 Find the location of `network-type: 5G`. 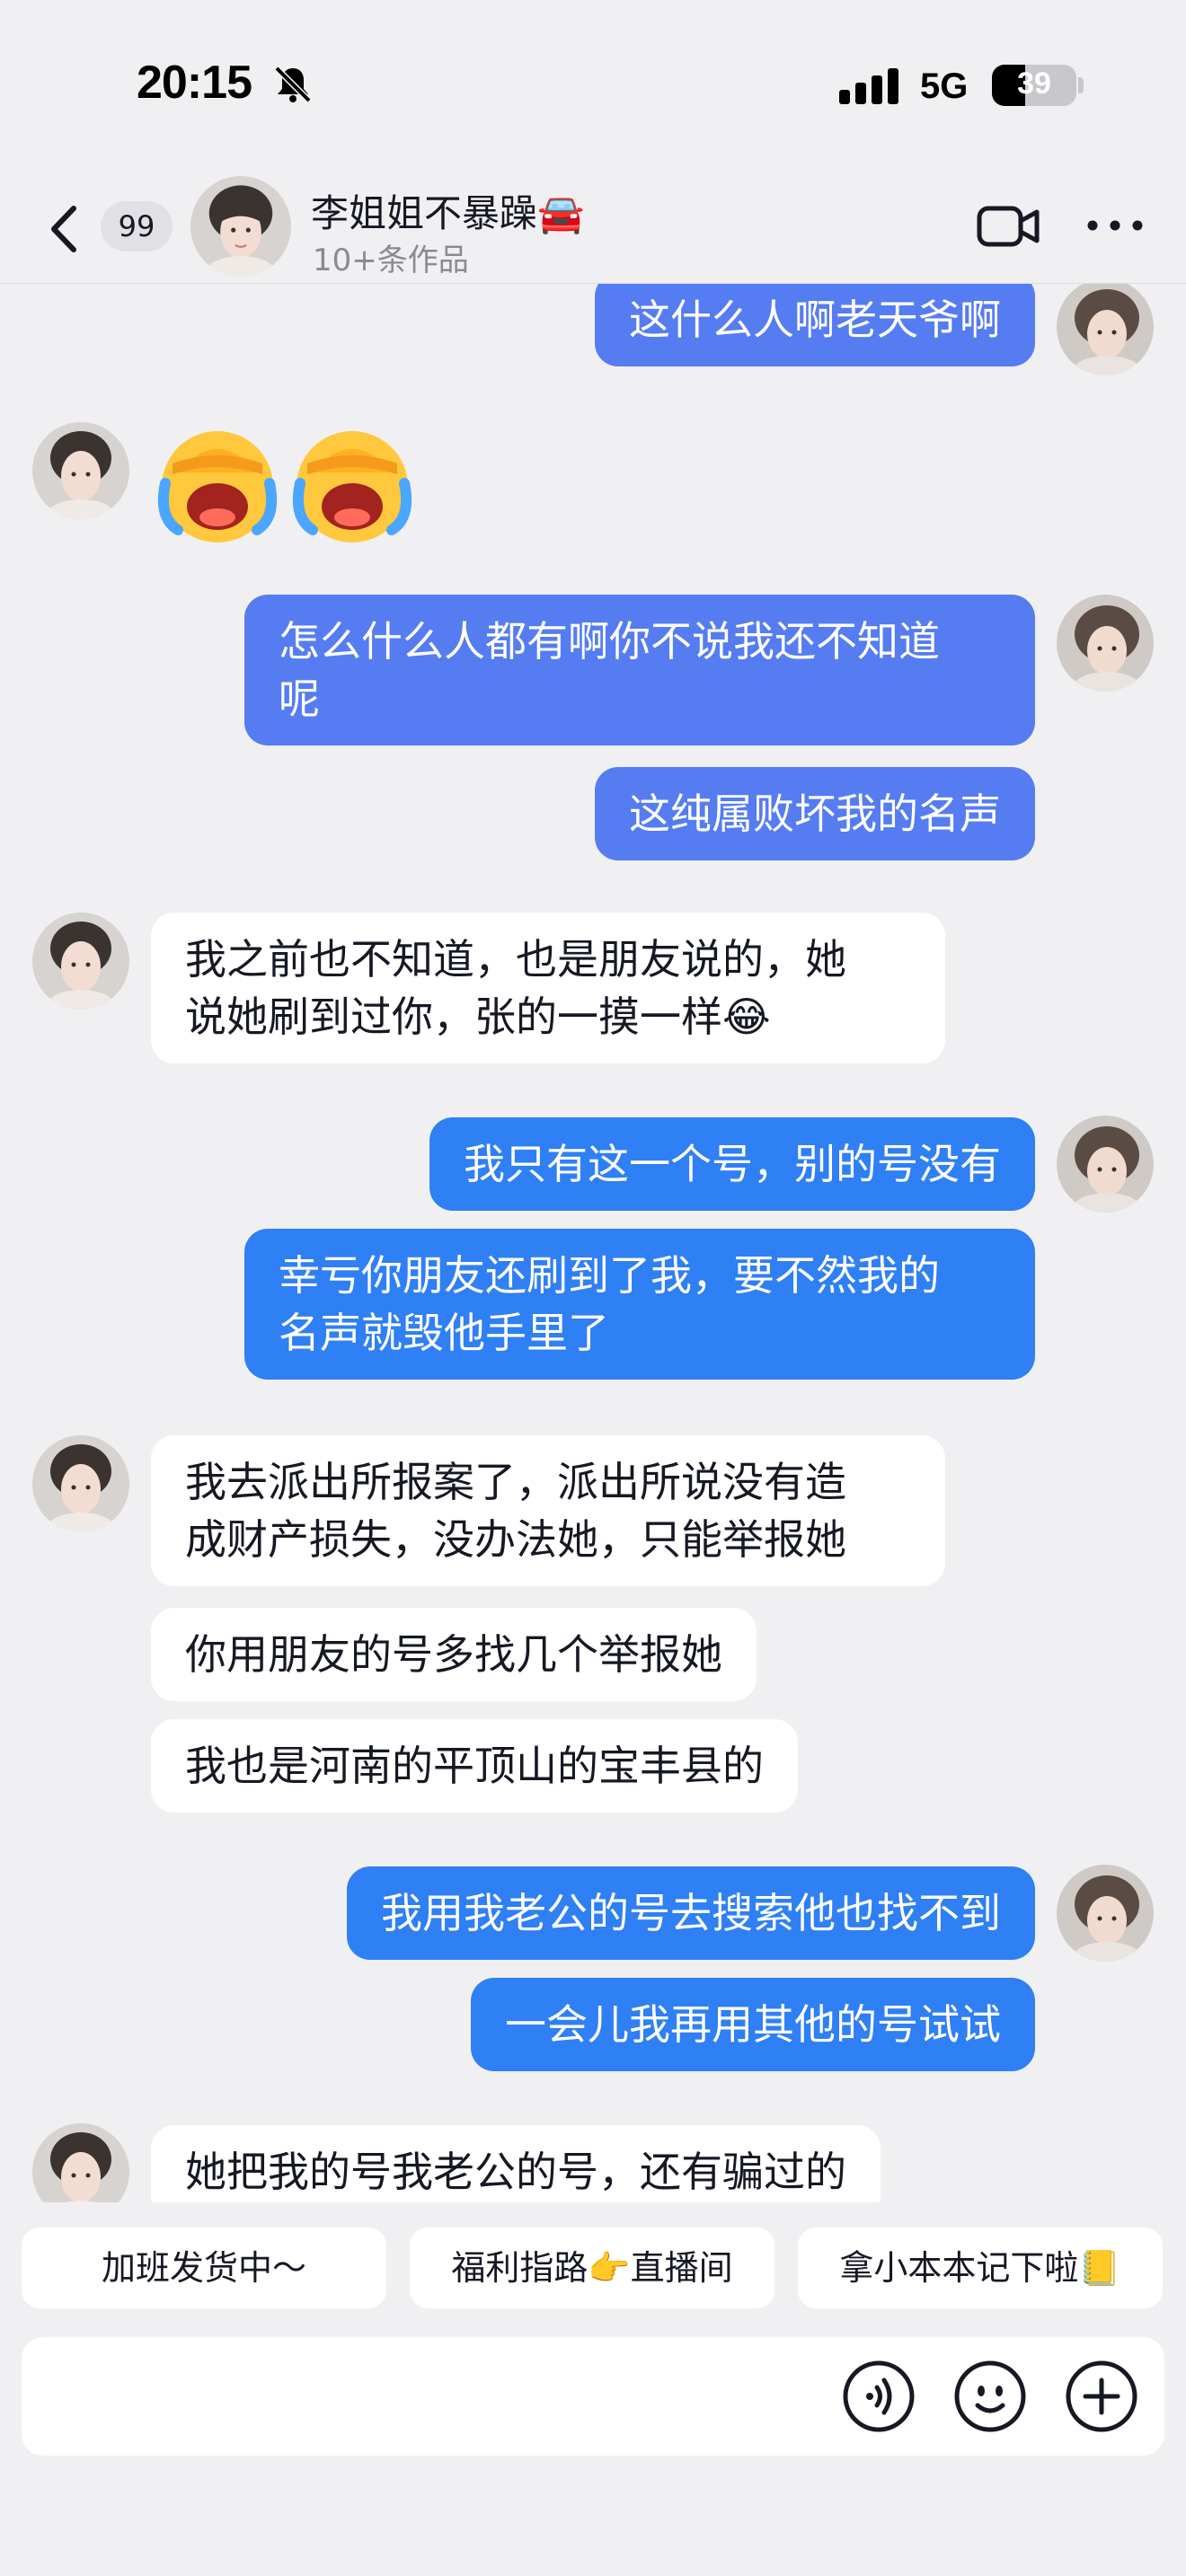

network-type: 5G is located at coordinates (944, 86).